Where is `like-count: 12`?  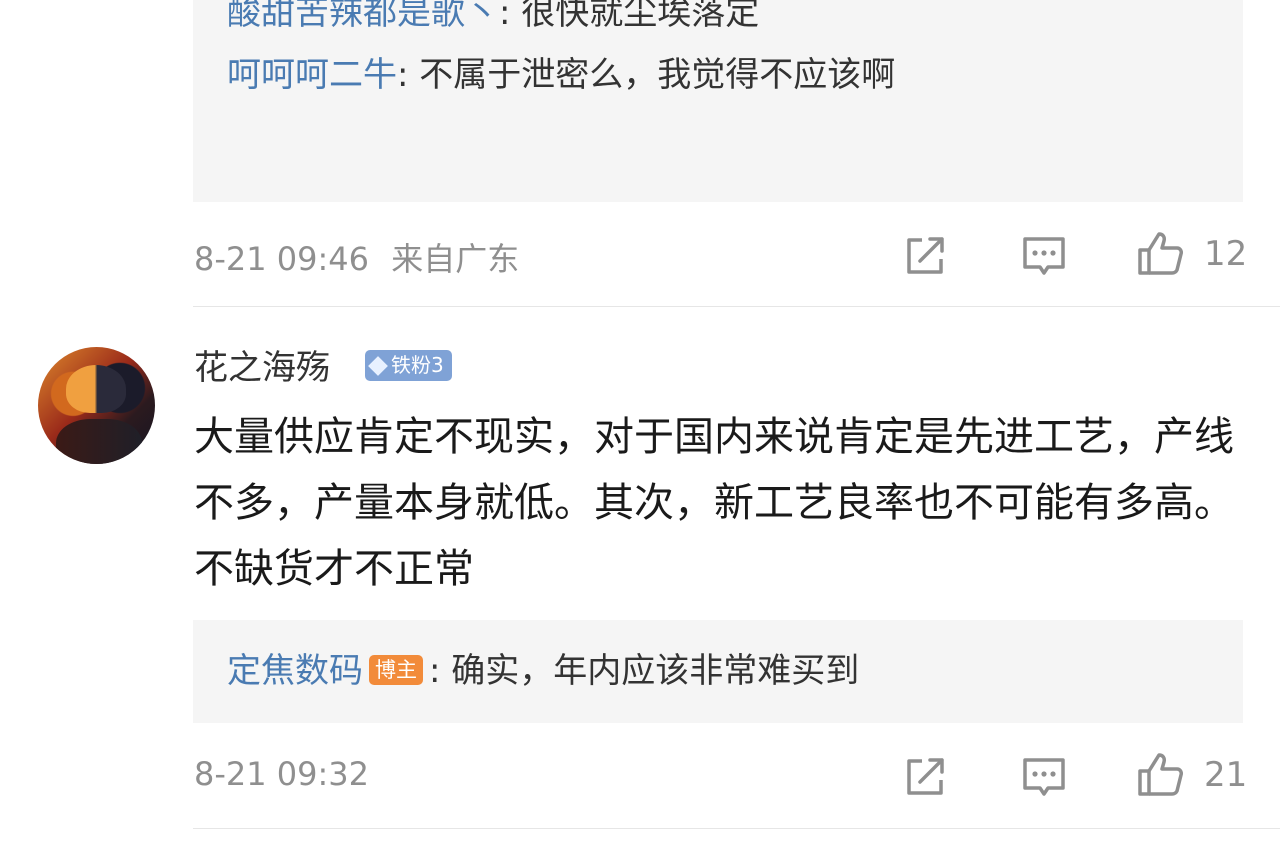 like-count: 12 is located at coordinates (1226, 254).